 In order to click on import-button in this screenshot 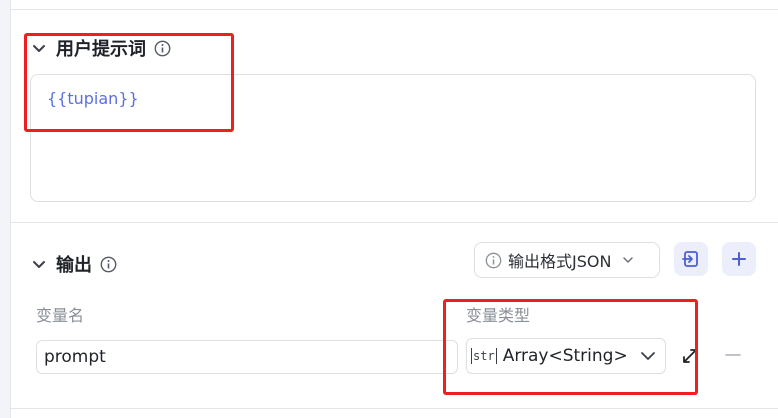, I will do `click(691, 259)`.